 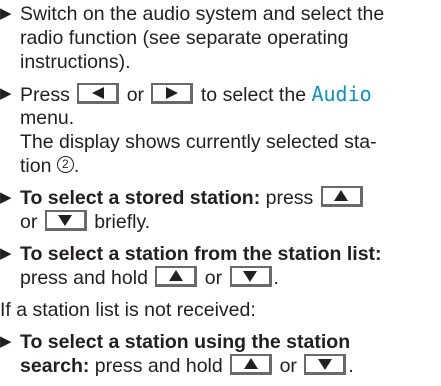 I want to click on step2-menu-word: menu., so click(x=47, y=118).